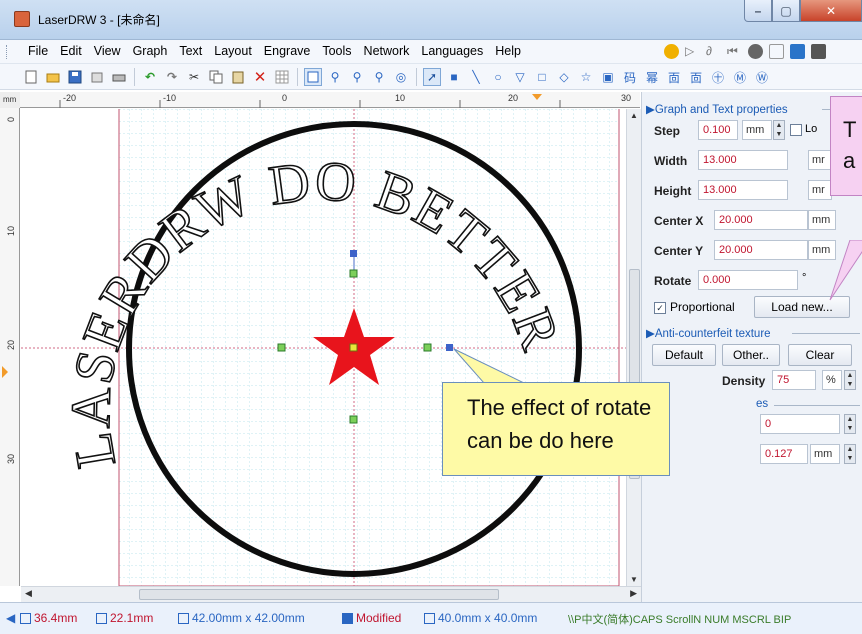 This screenshot has width=862, height=634. Describe the element at coordinates (674, 77) in the screenshot. I see `text-arc-tool-icon: 靣` at that location.